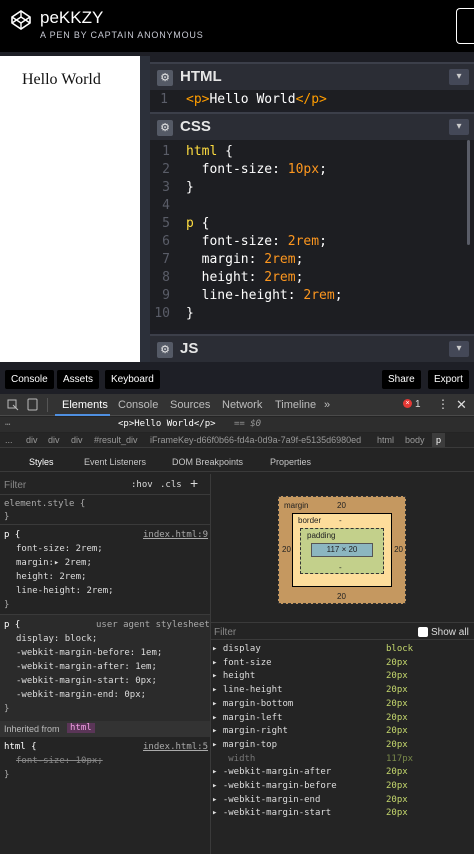  What do you see at coordinates (190, 405) in the screenshot?
I see `tab-sources: Sources` at bounding box center [190, 405].